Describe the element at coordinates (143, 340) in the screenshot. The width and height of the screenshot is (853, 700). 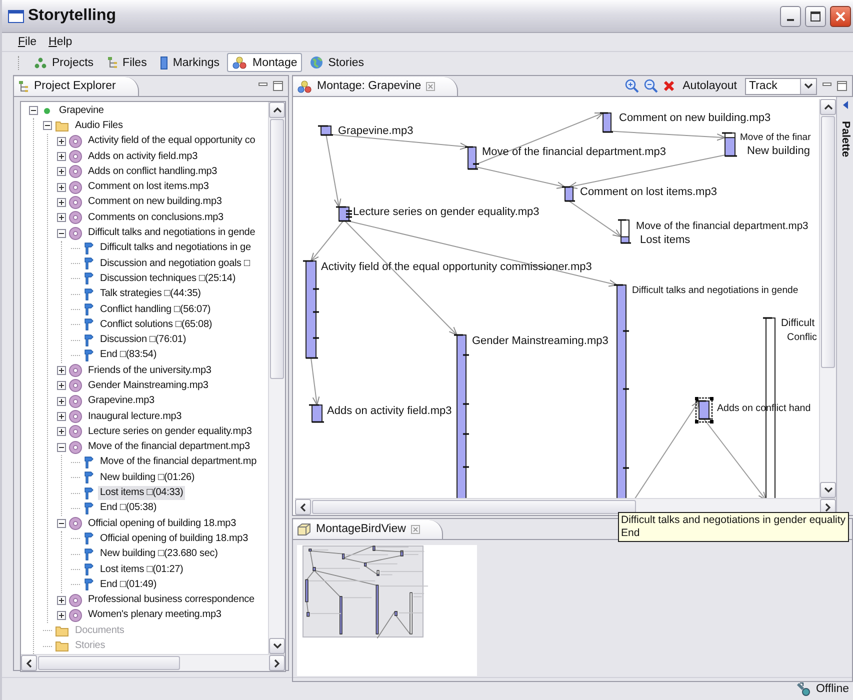
I see `tree-item: Discussion □(76:01)` at that location.